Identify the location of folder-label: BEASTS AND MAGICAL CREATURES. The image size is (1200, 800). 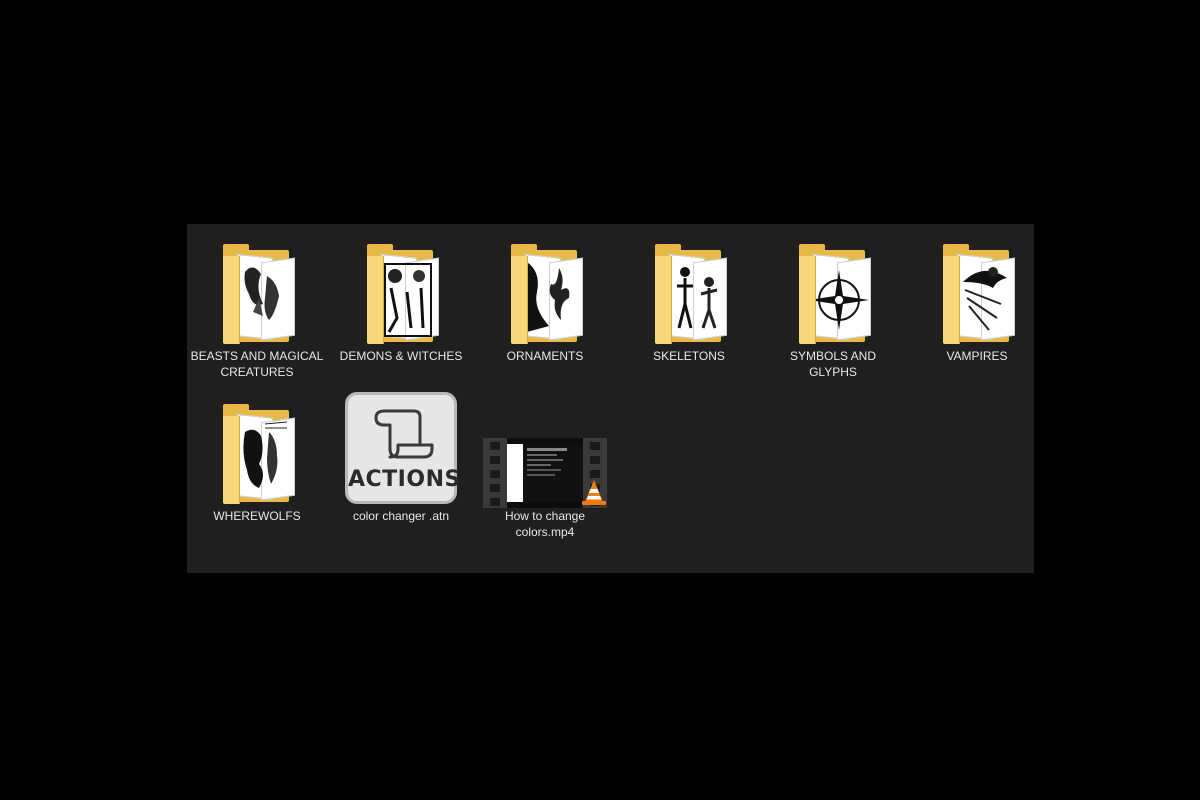
(257, 364).